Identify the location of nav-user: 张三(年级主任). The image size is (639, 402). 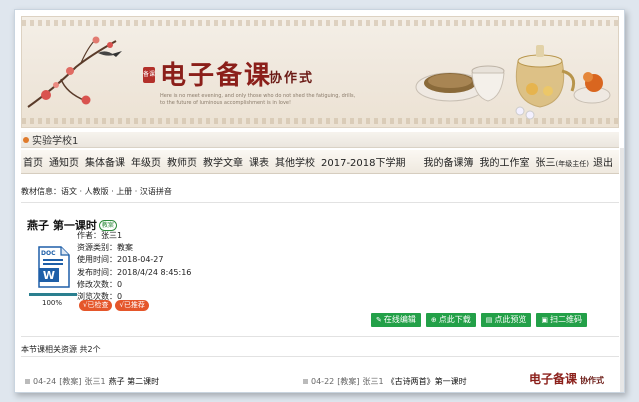
(562, 161).